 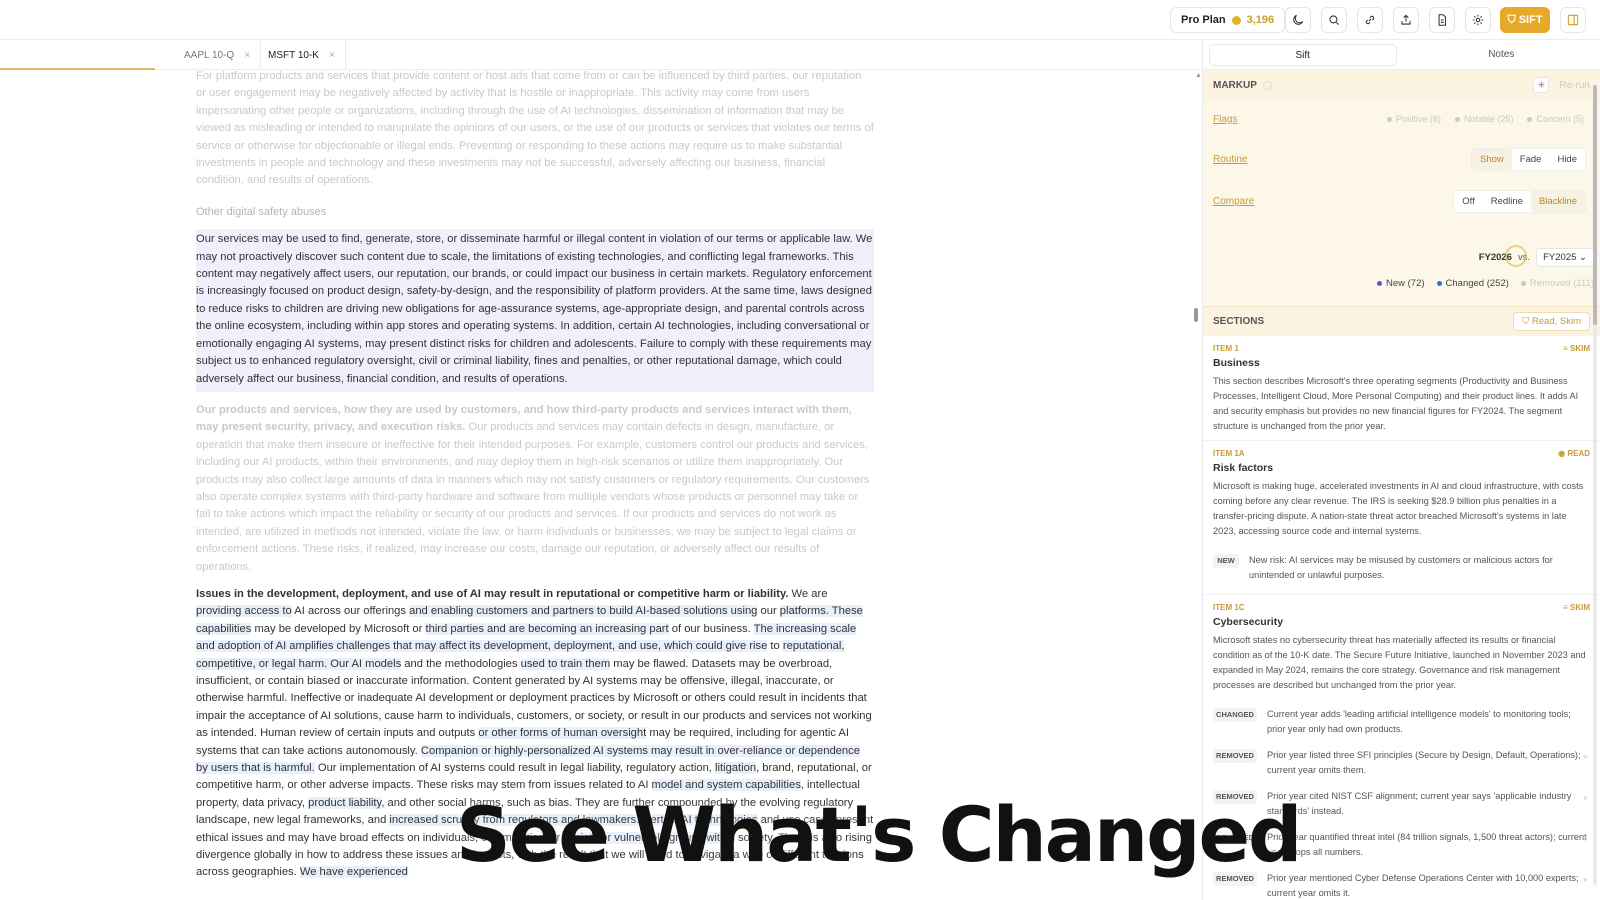 What do you see at coordinates (1401, 321) in the screenshot?
I see `sections-header: SECTIONS ⛉ Read, Skim` at bounding box center [1401, 321].